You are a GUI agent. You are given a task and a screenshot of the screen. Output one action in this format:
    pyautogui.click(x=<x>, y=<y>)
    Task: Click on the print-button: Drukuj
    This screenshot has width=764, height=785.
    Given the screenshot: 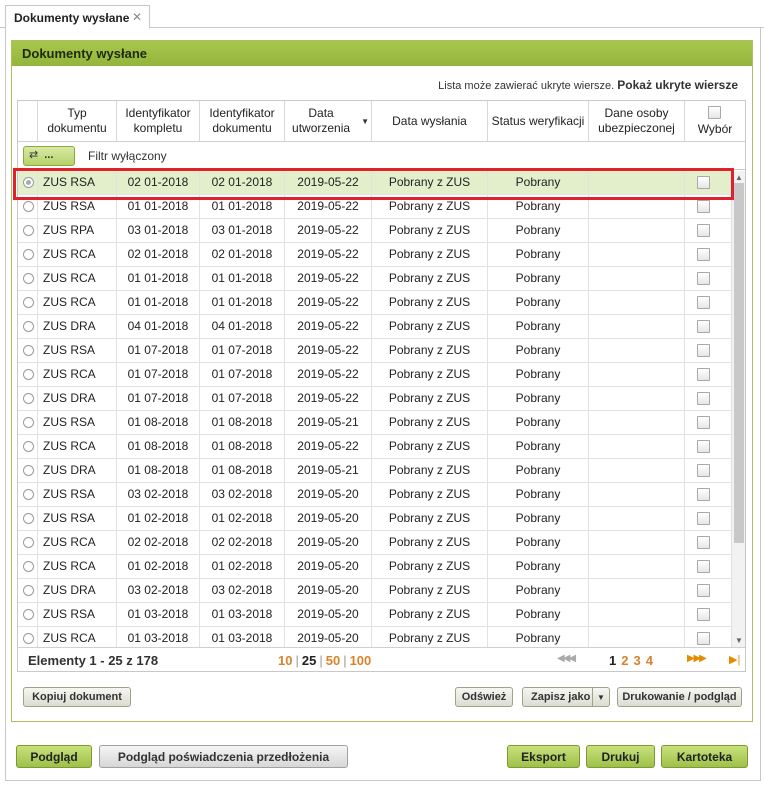 What is the action you would take?
    pyautogui.click(x=620, y=756)
    